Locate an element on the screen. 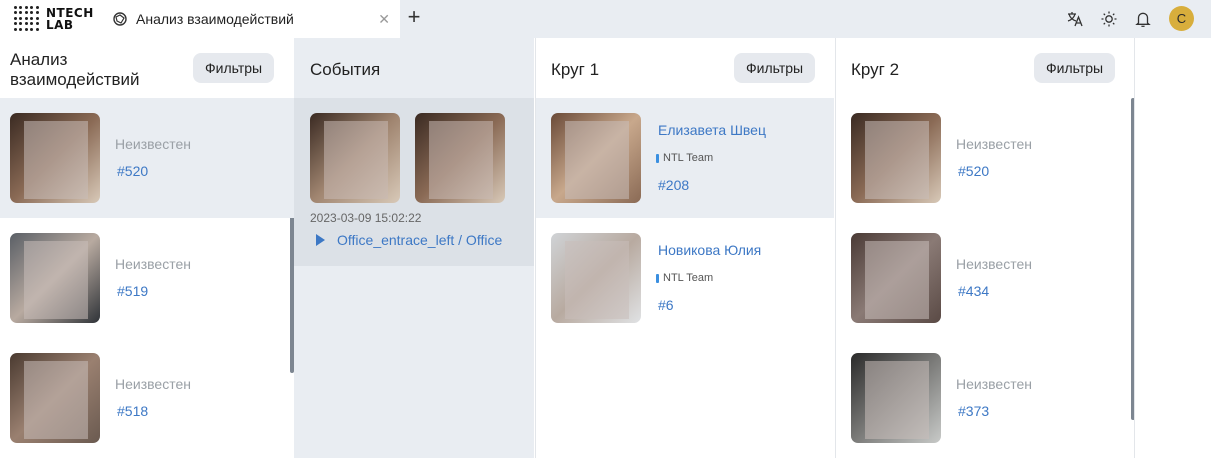  tab-interaction-analysis: Анализ взаимодействий ✕ is located at coordinates (249, 19).